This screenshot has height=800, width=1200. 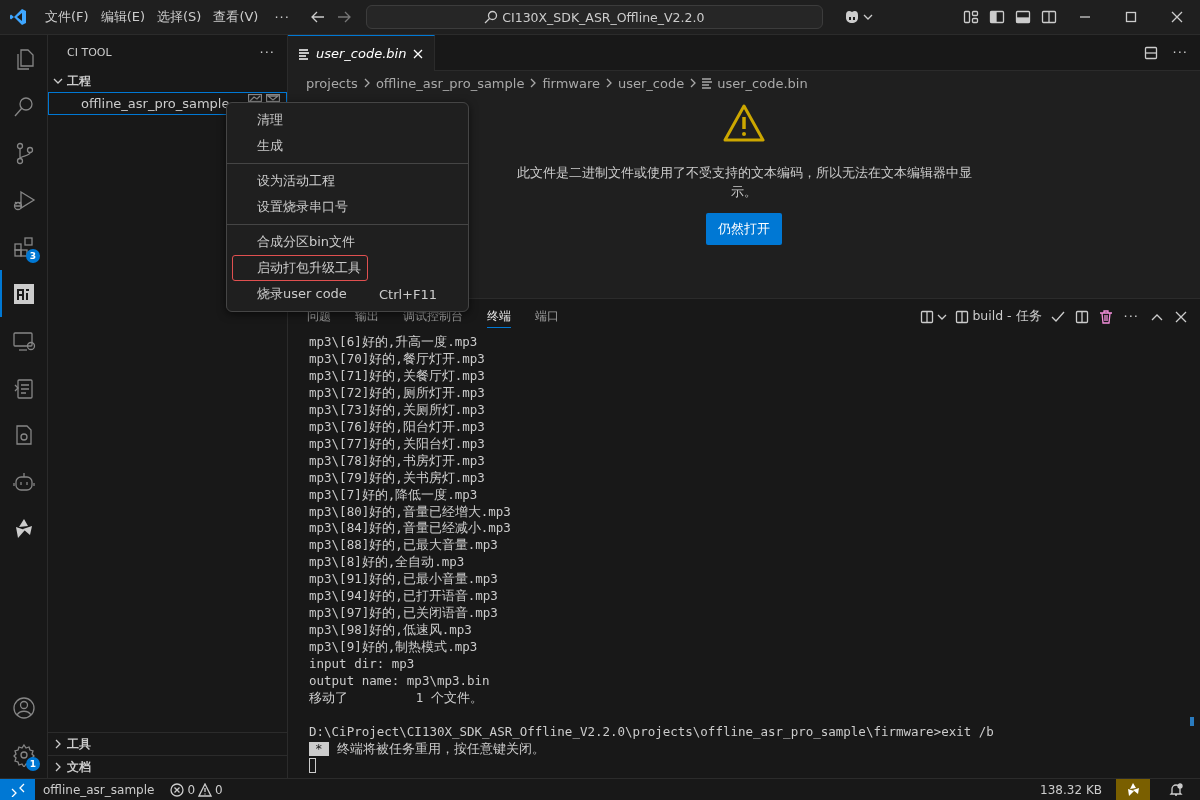 What do you see at coordinates (397, 376) in the screenshot?
I see `terminal-line: mp3\[71]好的,关餐厅灯.mp3` at bounding box center [397, 376].